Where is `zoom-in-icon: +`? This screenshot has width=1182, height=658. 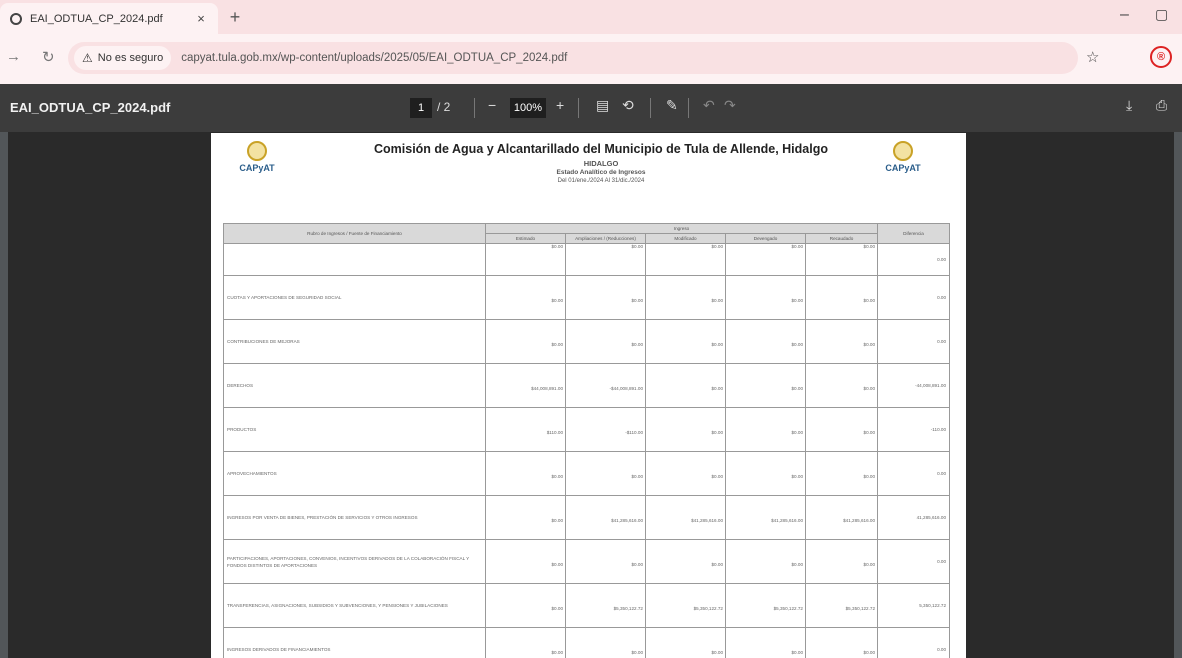
zoom-in-icon: + is located at coordinates (560, 105).